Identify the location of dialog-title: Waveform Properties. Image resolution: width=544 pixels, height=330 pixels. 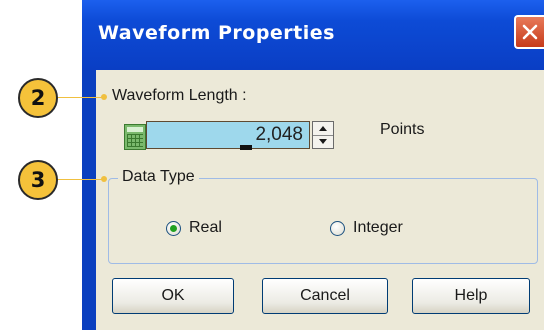
(216, 33).